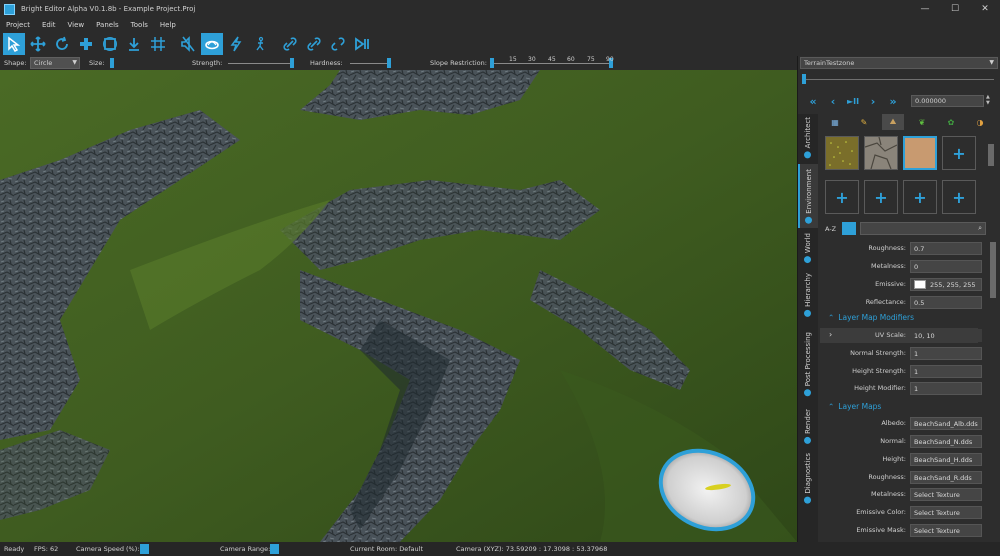  I want to click on category-foliage-icon: ✿, so click(951, 122).